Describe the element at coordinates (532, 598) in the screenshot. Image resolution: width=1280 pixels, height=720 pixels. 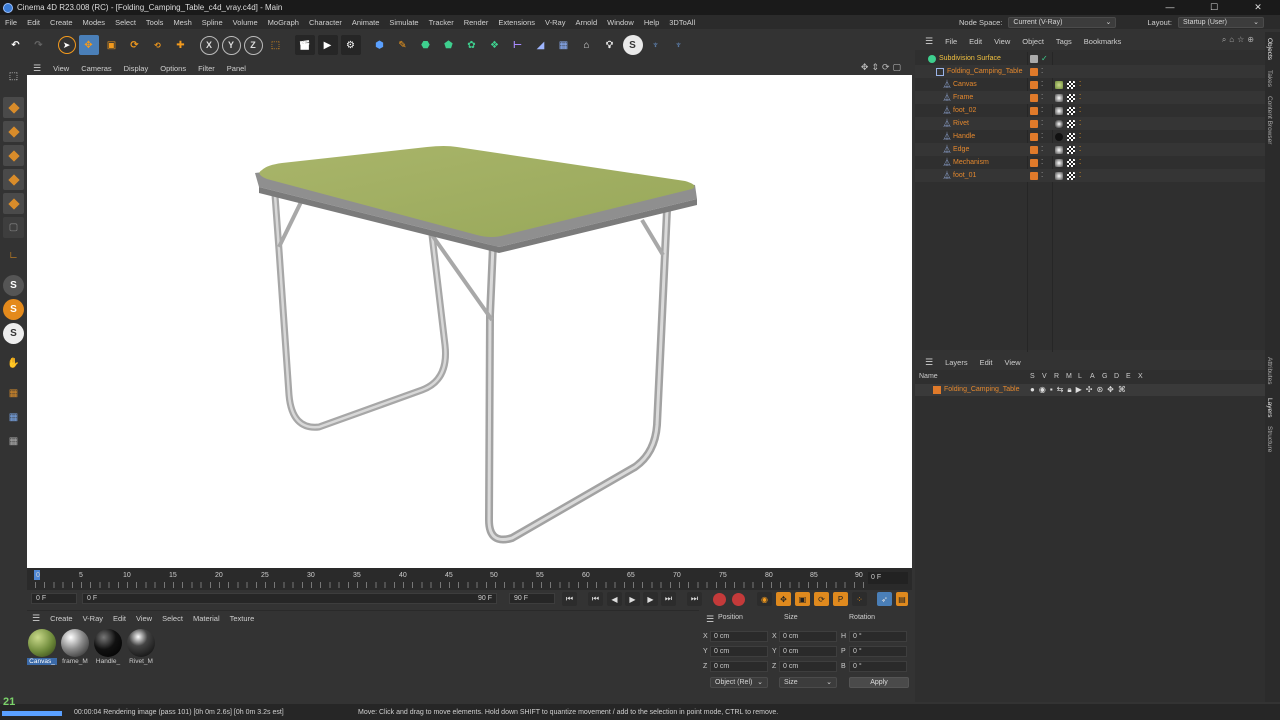
I see `end-frame-field: 90 F` at that location.